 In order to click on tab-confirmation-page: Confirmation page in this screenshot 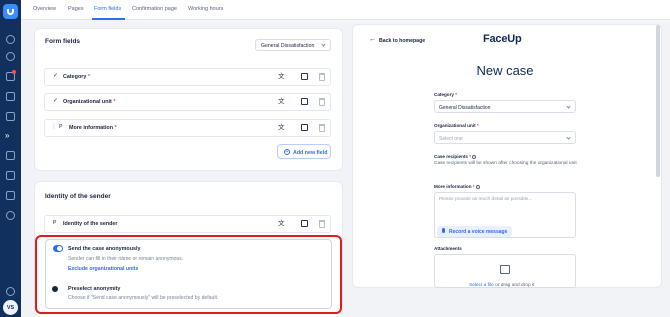, I will do `click(154, 9)`.